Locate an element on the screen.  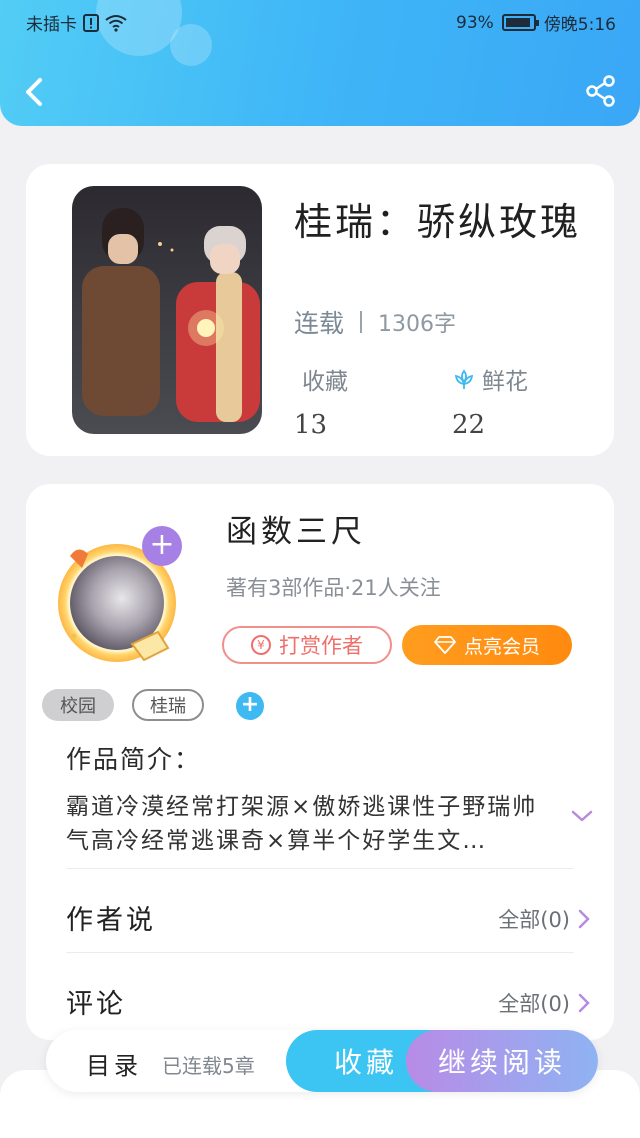
author-meta: 著有3部作品·21人关注 is located at coordinates (333, 588).